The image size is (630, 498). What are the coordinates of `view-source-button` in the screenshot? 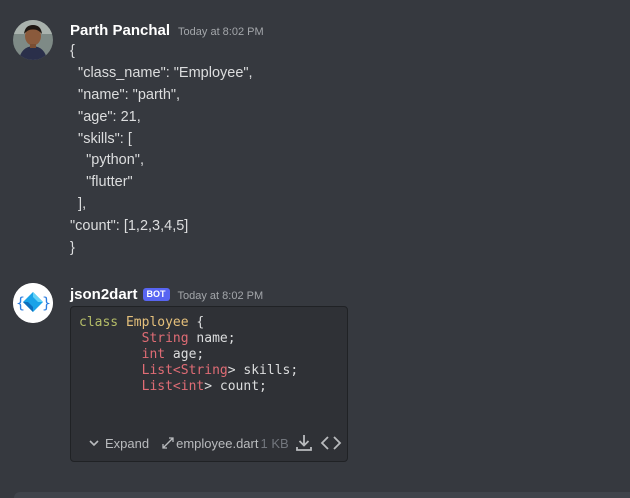 It's located at (331, 443).